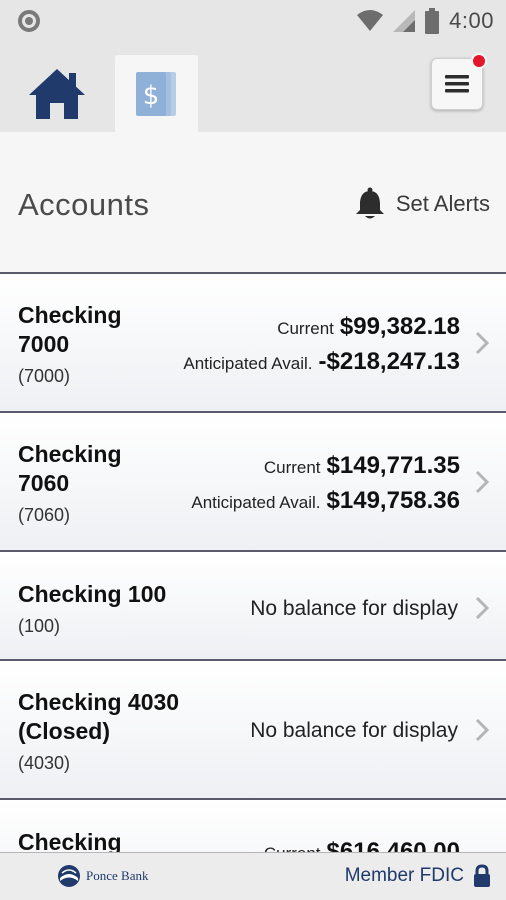 This screenshot has height=900, width=506. Describe the element at coordinates (393, 465) in the screenshot. I see `current-balance-value: $149,771.35` at that location.